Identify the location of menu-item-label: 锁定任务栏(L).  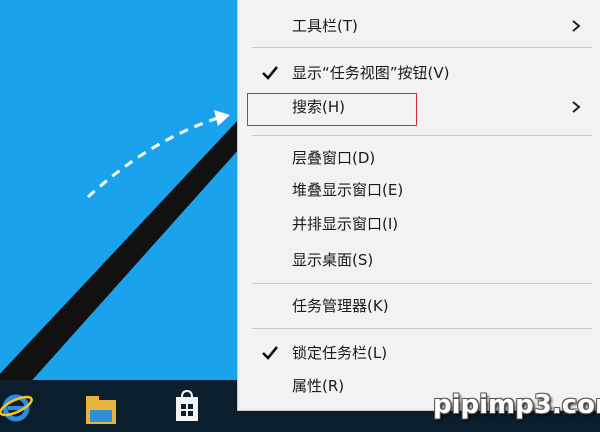
(340, 353).